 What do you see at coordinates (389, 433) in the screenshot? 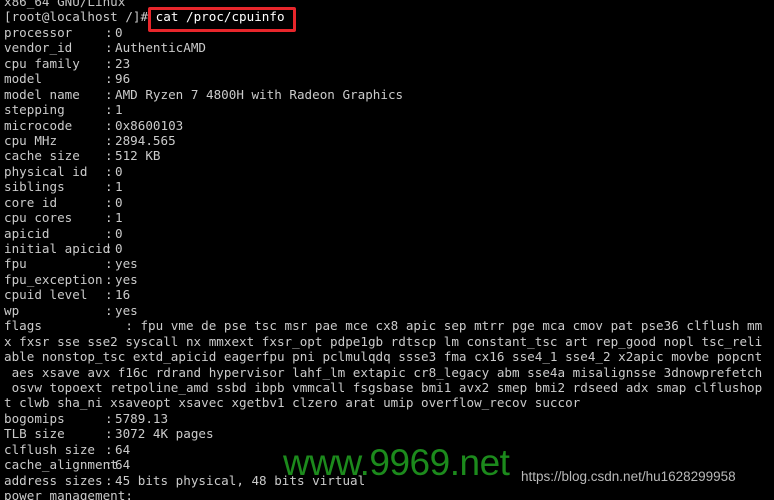
I see `cpuinfo-field-row: TLB size:3072 4K pages` at bounding box center [389, 433].